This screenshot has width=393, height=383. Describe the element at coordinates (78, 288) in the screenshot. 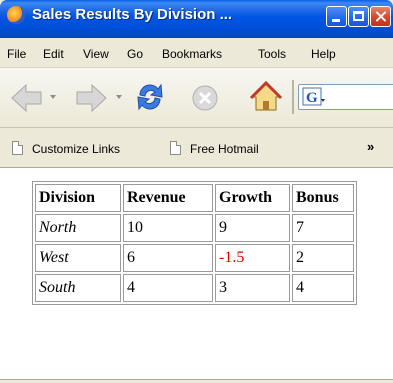

I see `division-cell: South` at that location.